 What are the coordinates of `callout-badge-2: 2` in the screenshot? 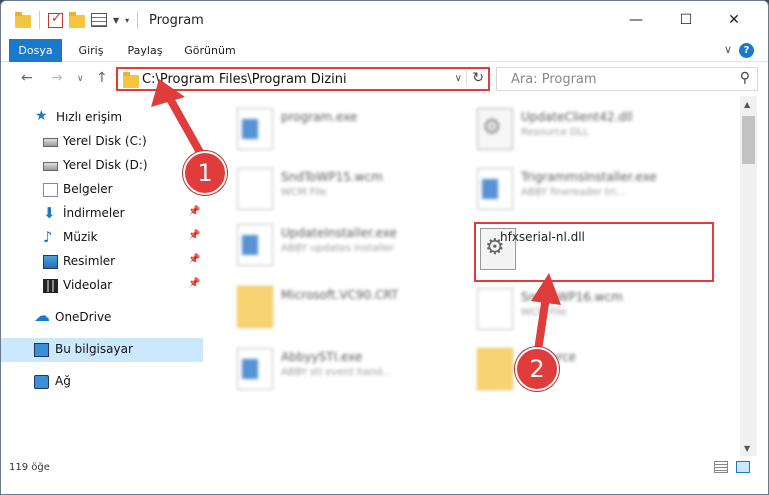 It's located at (537, 369).